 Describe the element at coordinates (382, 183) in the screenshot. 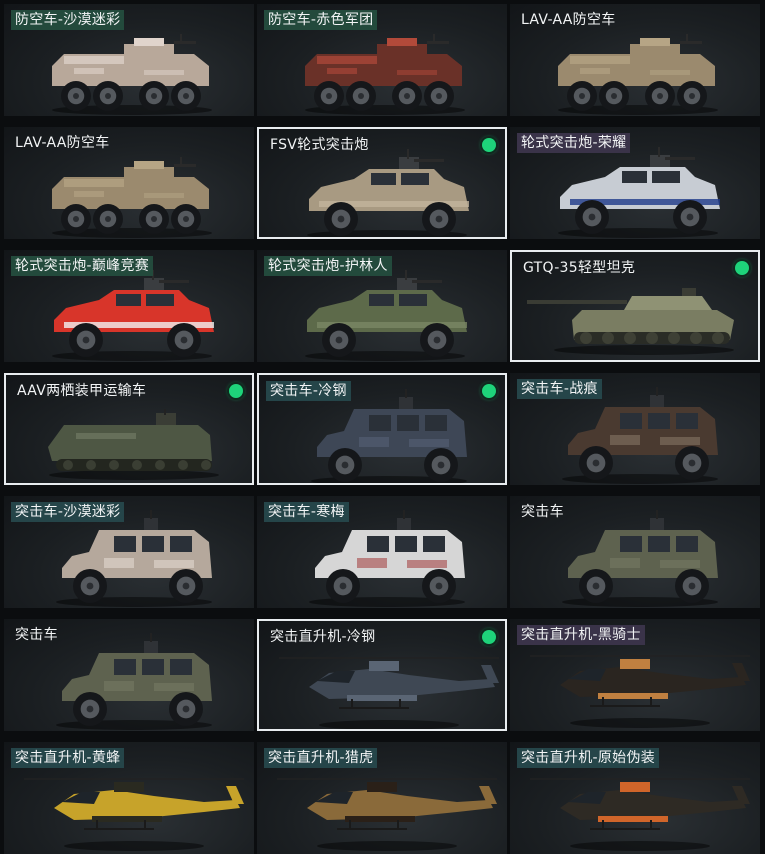

I see `vehicle-card: FSV轮式突击炮` at that location.